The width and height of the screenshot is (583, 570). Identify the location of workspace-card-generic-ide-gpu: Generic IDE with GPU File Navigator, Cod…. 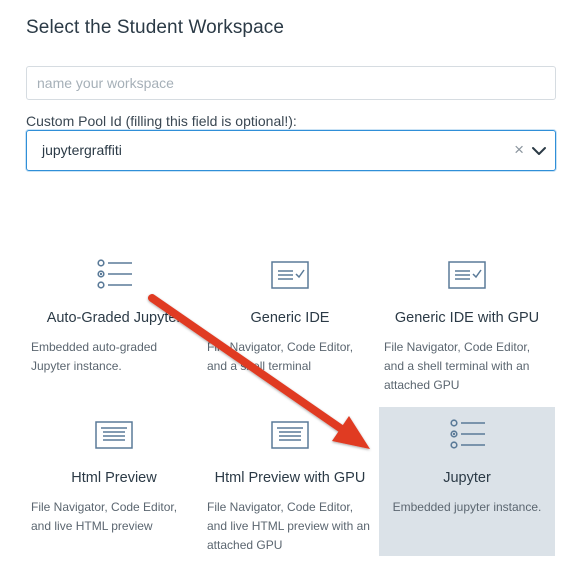
(467, 321).